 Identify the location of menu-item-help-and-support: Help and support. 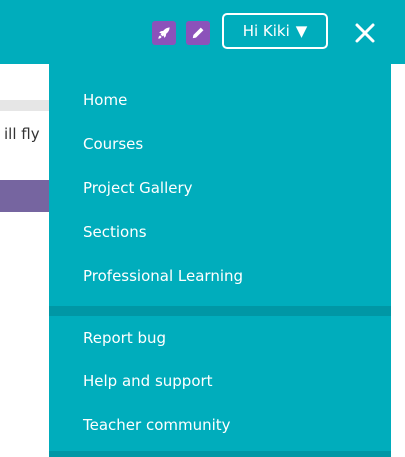
(148, 381).